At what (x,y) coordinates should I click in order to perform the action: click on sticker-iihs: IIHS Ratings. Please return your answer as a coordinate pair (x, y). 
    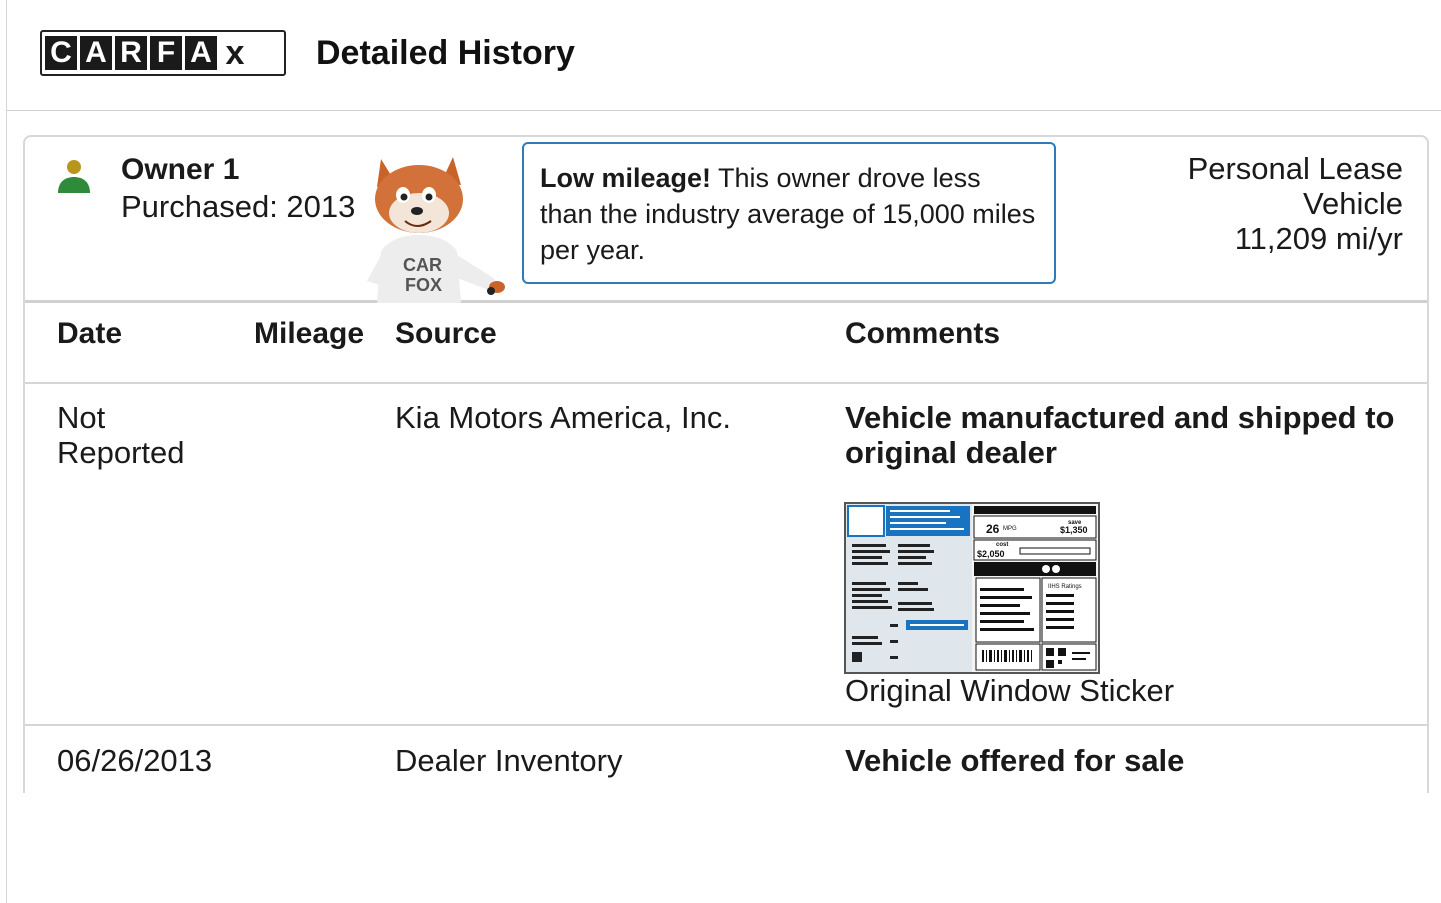
    Looking at the image, I should click on (1065, 587).